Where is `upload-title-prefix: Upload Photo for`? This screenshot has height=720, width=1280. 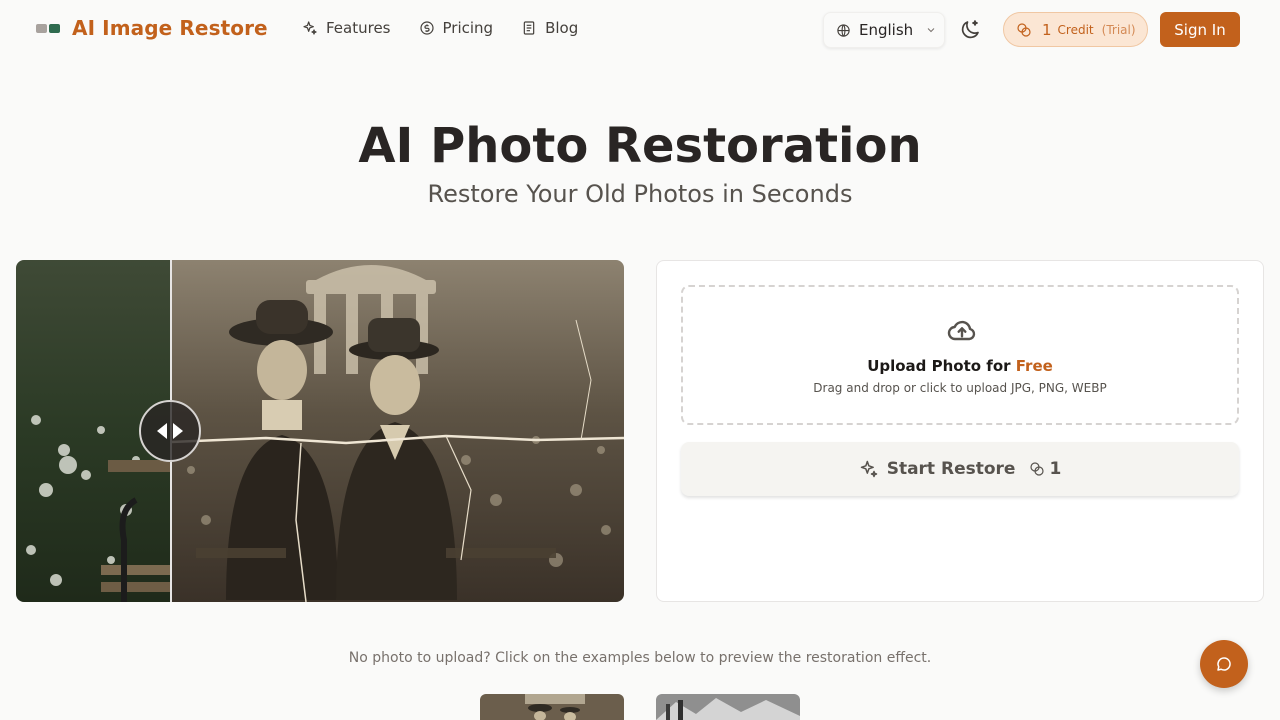 upload-title-prefix: Upload Photo for is located at coordinates (941, 366).